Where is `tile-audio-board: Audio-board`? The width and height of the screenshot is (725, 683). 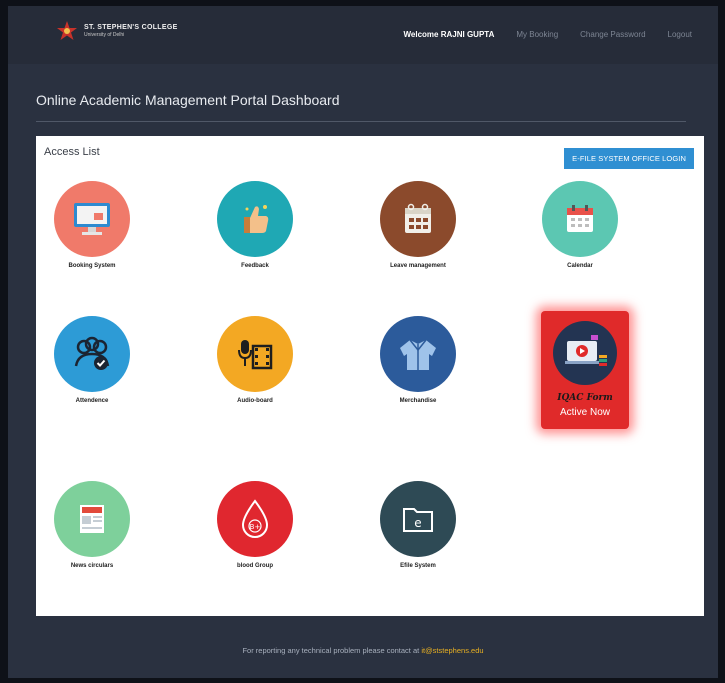
tile-audio-board: Audio-board is located at coordinates (255, 360).